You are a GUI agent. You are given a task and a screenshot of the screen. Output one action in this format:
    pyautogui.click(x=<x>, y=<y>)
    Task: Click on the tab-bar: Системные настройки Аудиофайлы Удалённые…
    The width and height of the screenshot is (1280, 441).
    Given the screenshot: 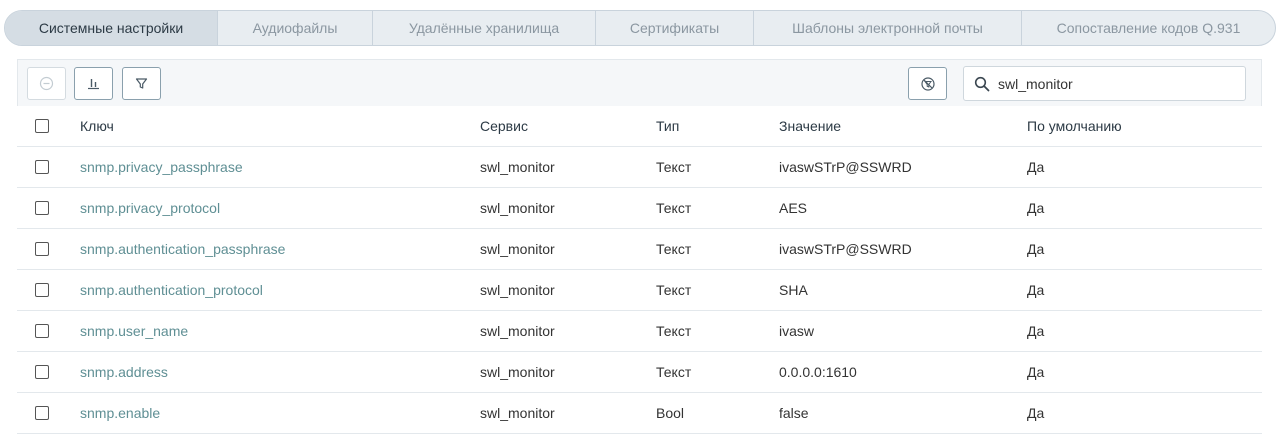 What is the action you would take?
    pyautogui.click(x=640, y=28)
    